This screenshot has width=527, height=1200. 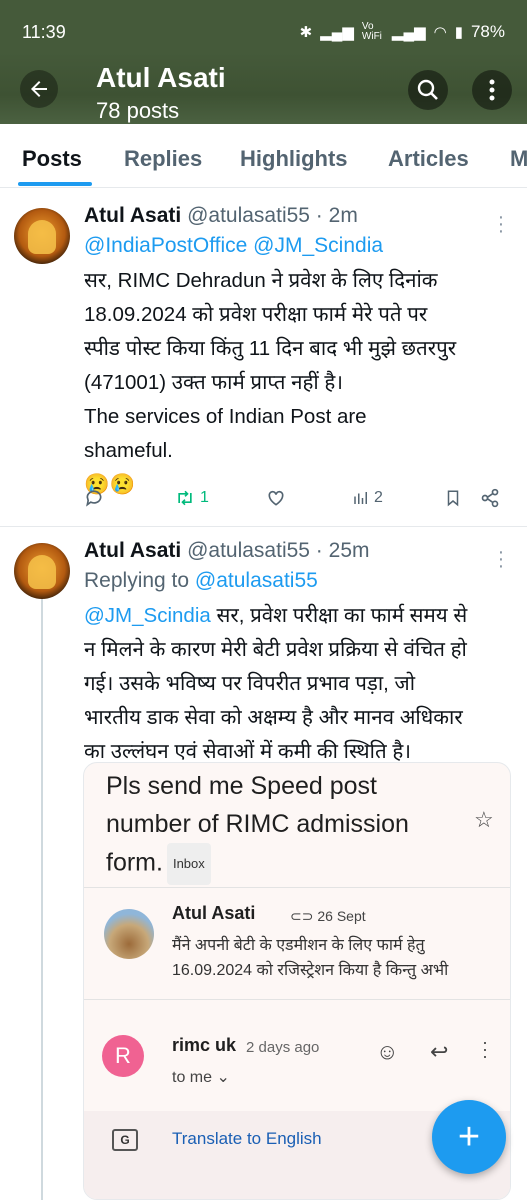 I want to click on vowifi-label: Vo WiFi, so click(x=371, y=31).